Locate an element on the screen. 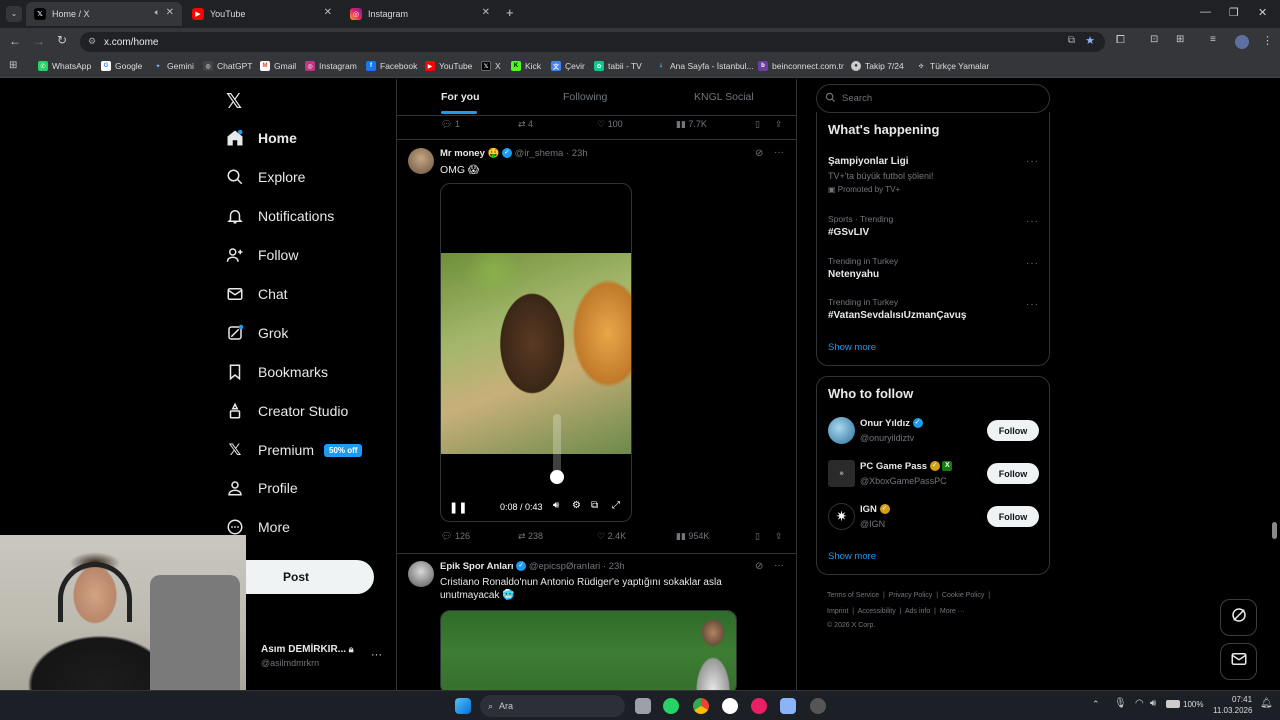 This screenshot has width=1280, height=720. avatar is located at coordinates (421, 574).